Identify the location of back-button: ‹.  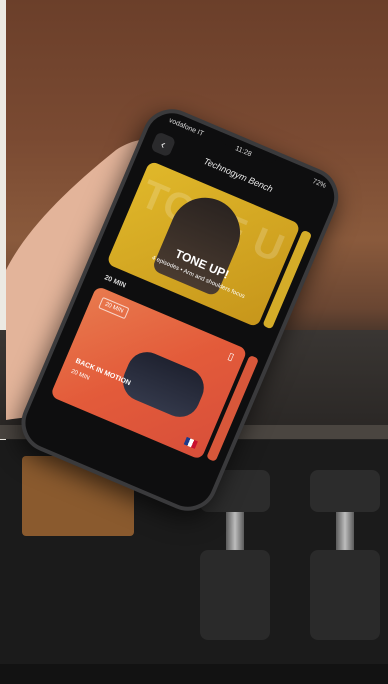
(163, 144).